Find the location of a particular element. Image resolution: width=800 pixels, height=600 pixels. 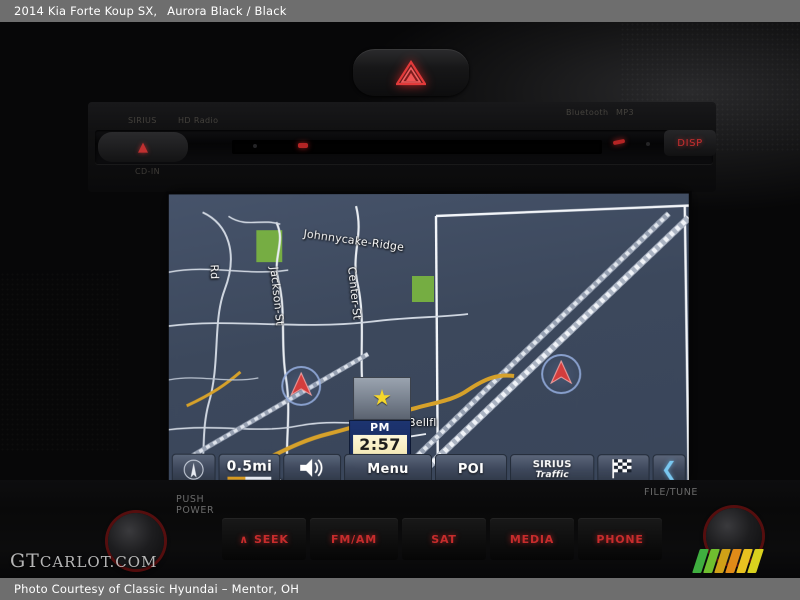

phone-label: PHONE is located at coordinates (620, 539).